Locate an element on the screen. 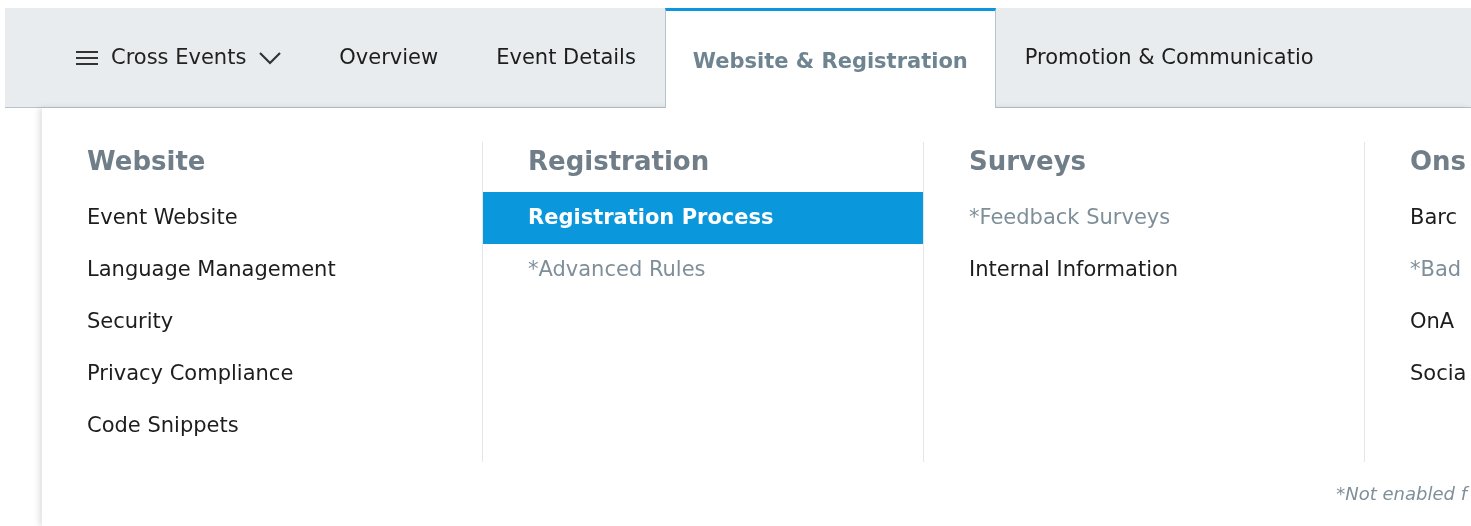  nav-tab: Event Details is located at coordinates (566, 57).